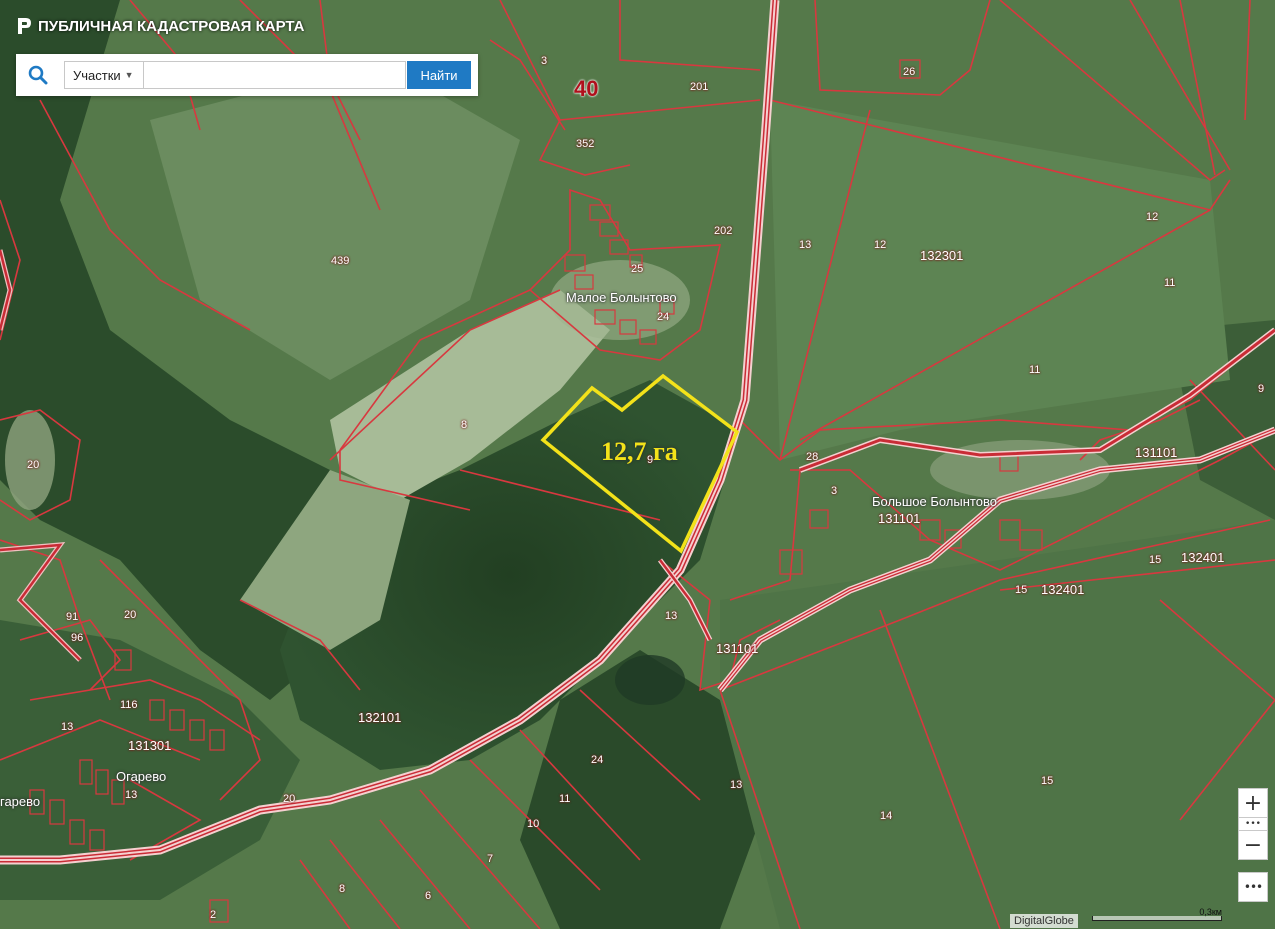 Image resolution: width=1275 pixels, height=929 pixels. Describe the element at coordinates (428, 896) in the screenshot. I see `parcel-label: 6` at that location.